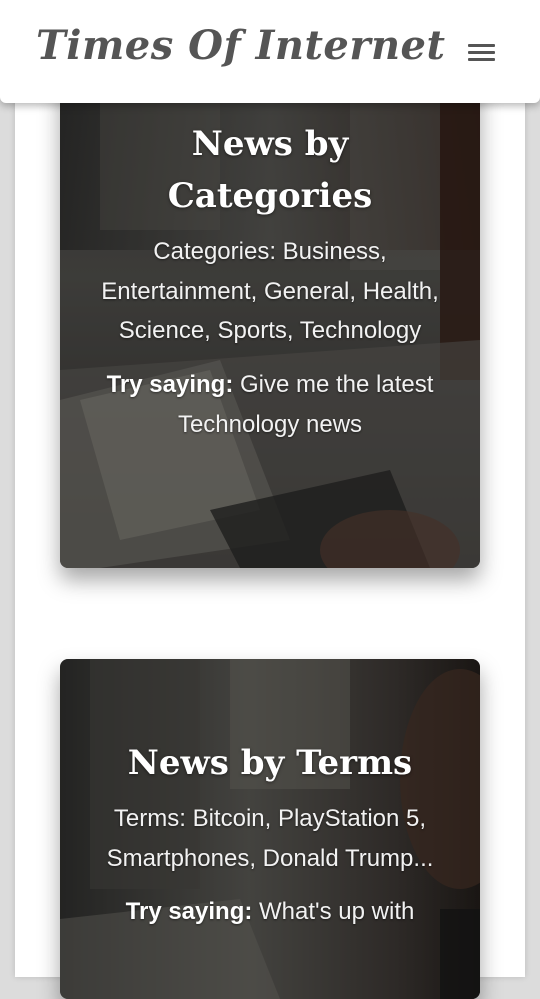 This screenshot has width=540, height=999. What do you see at coordinates (482, 53) in the screenshot?
I see `menu-button` at bounding box center [482, 53].